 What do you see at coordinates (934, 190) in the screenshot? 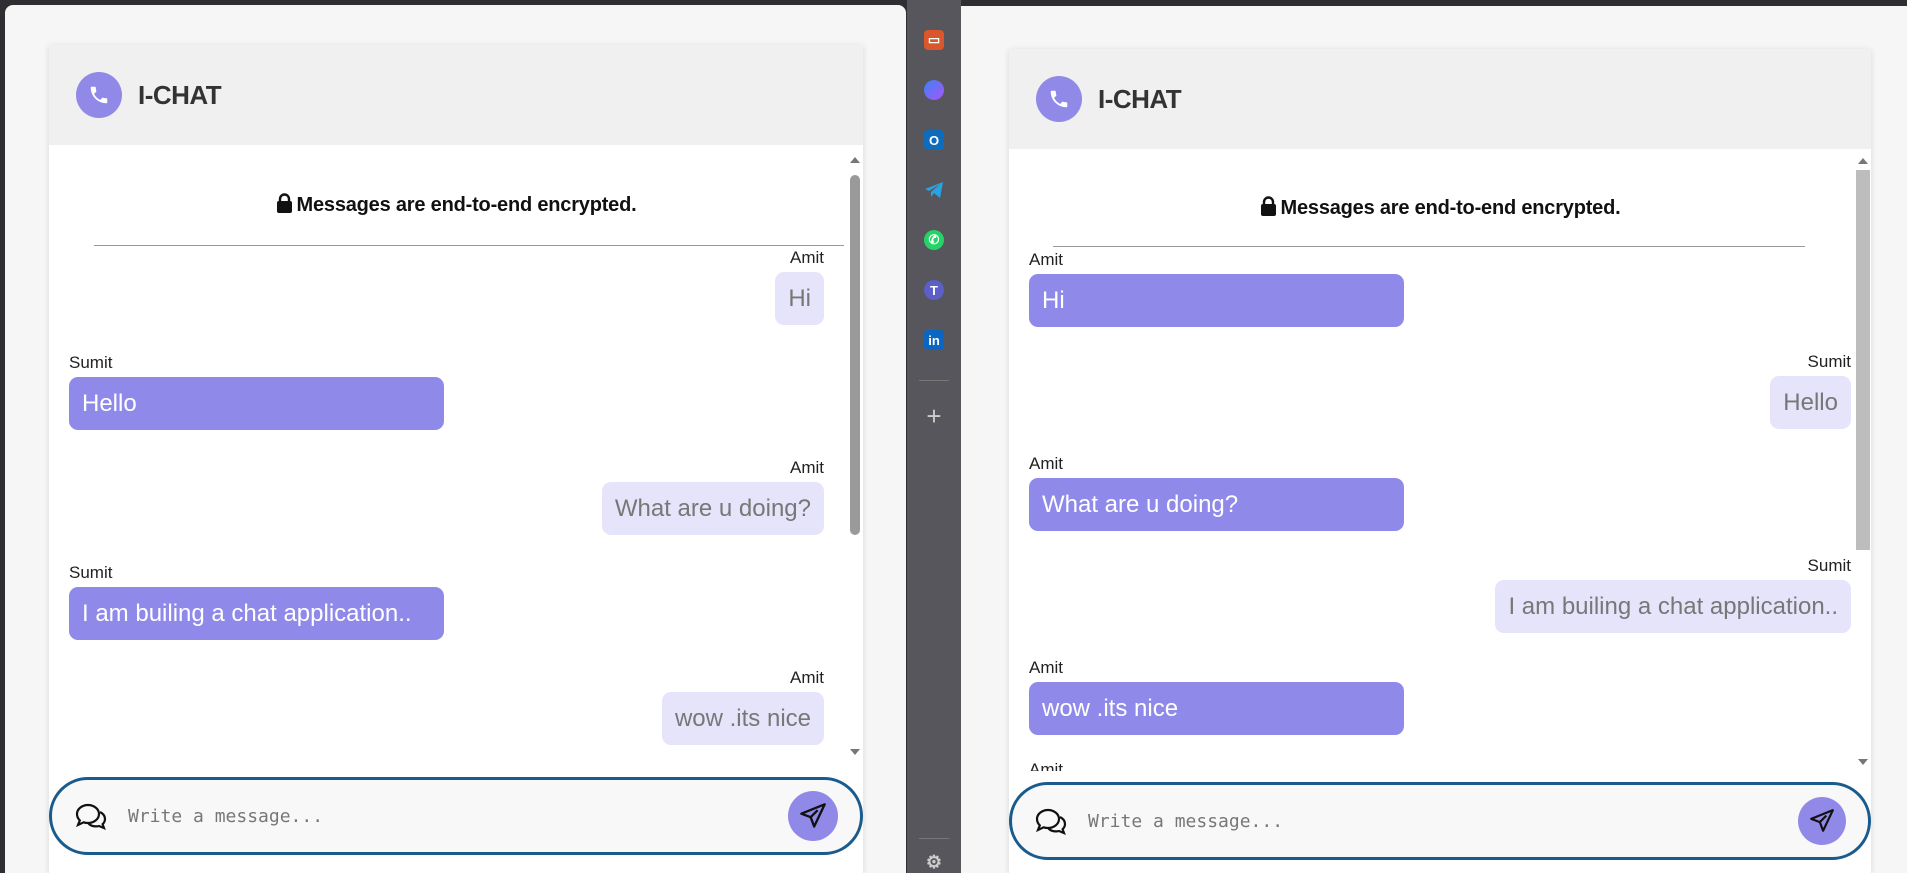
I see `telegram-icon` at bounding box center [934, 190].